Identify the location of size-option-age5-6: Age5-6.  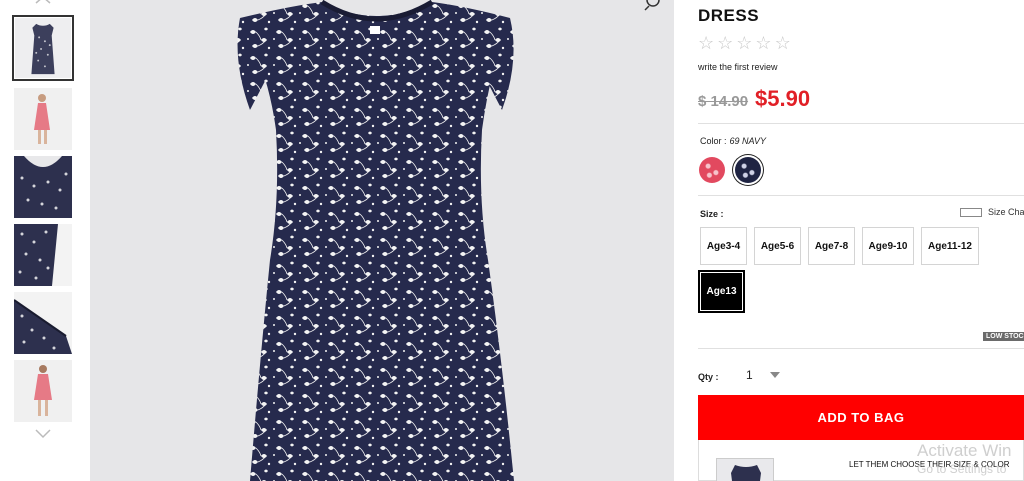
(777, 246).